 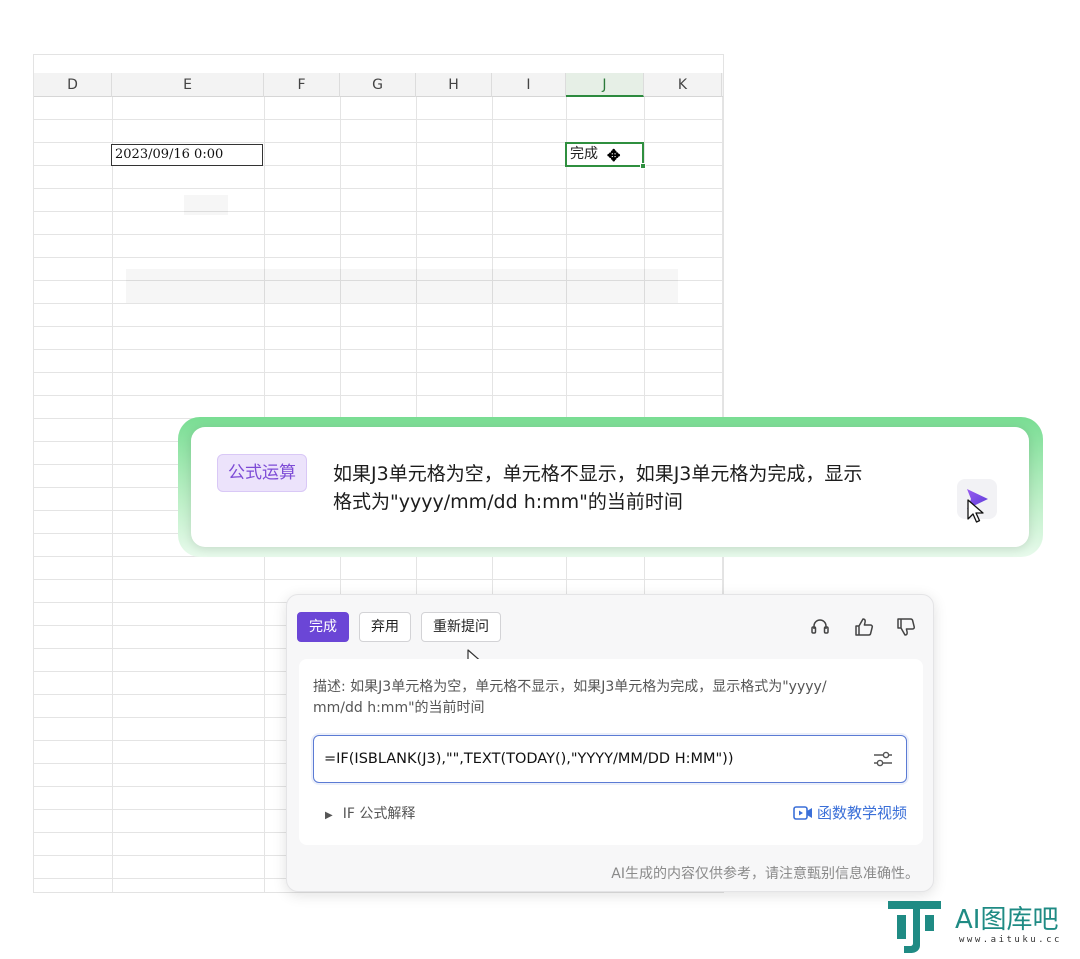 What do you see at coordinates (399, 708) in the screenshot?
I see `description-line: mm/dd h:mm"的当前时间` at bounding box center [399, 708].